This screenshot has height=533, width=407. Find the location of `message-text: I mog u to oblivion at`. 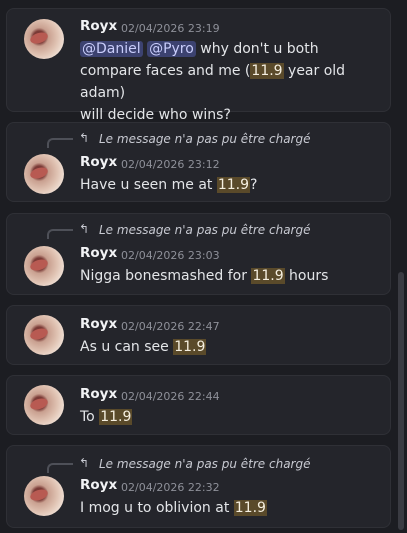

message-text: I mog u to oblivion at is located at coordinates (157, 508).